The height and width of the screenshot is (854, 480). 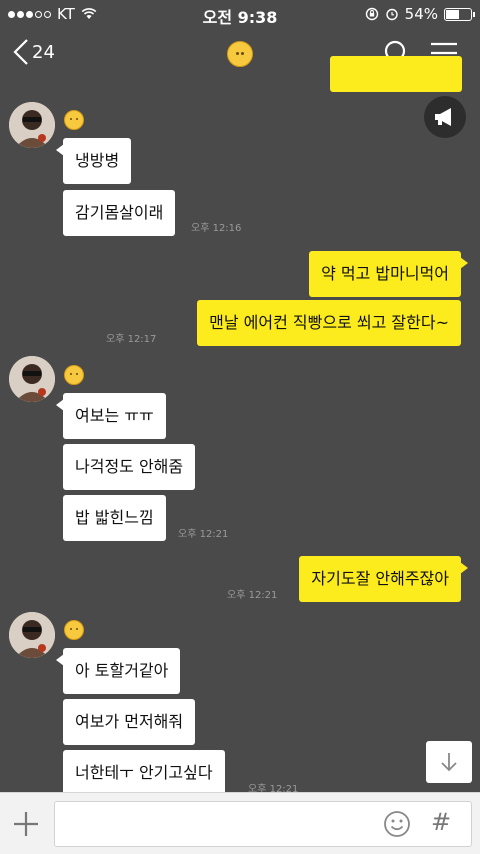 I want to click on message-bubble: 맨날 에어컨 직빵으로 쐬고 잘한다~, so click(x=329, y=323).